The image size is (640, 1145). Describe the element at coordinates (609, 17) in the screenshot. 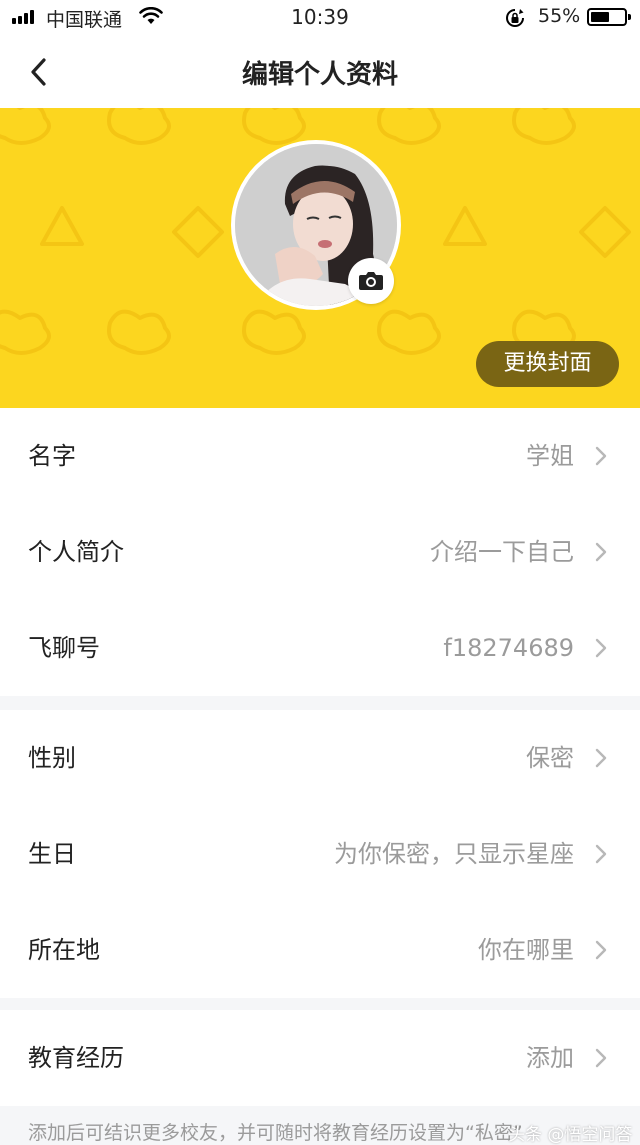

I see `battery-icon` at that location.